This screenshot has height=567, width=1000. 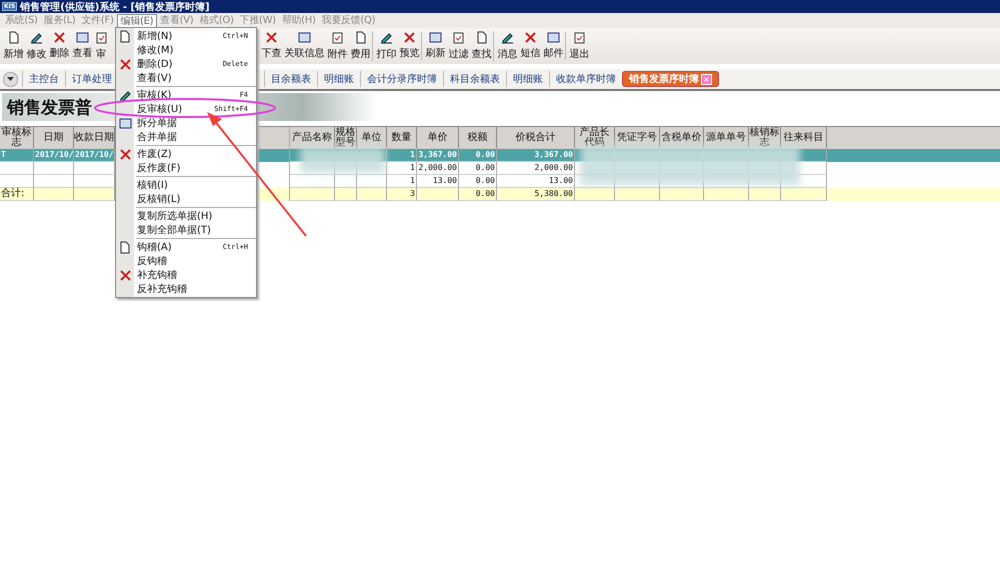 What do you see at coordinates (115, 7) in the screenshot?
I see `window-title: 销售管理(供应链)系统 - [销售发票序时簿]` at bounding box center [115, 7].